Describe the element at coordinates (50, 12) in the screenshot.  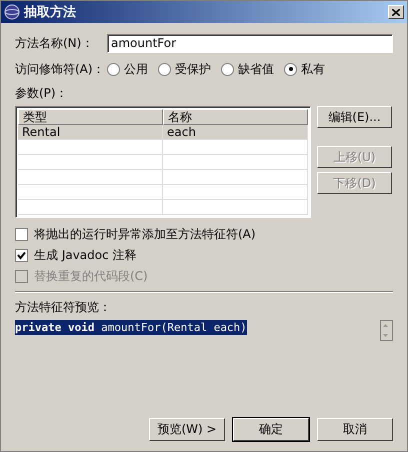
I see `window-title: 抽取方法` at that location.